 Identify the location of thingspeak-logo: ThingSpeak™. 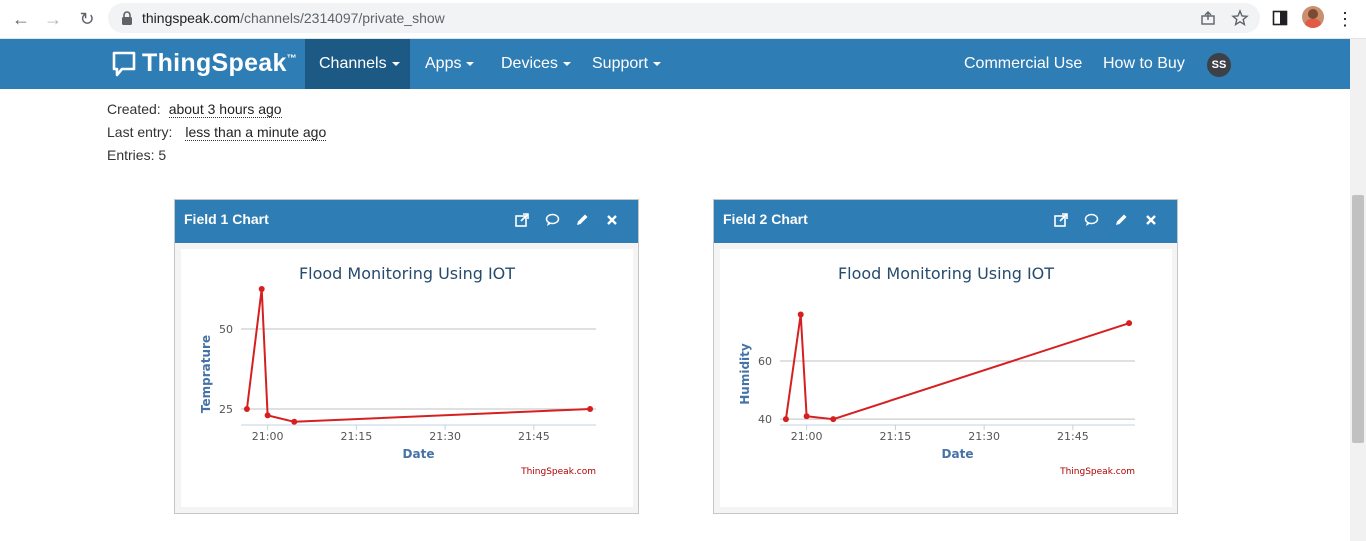
(204, 63).